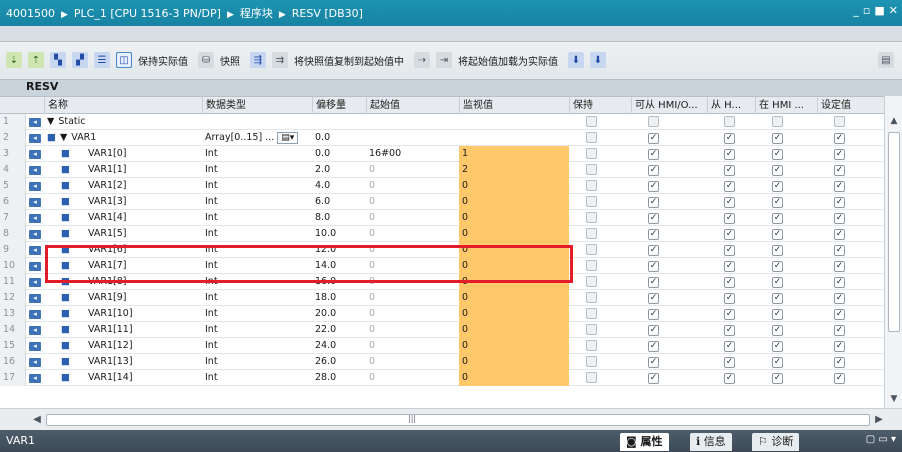 This screenshot has width=902, height=452. What do you see at coordinates (598, 60) in the screenshot?
I see `load-all-icon: ⬇` at bounding box center [598, 60].